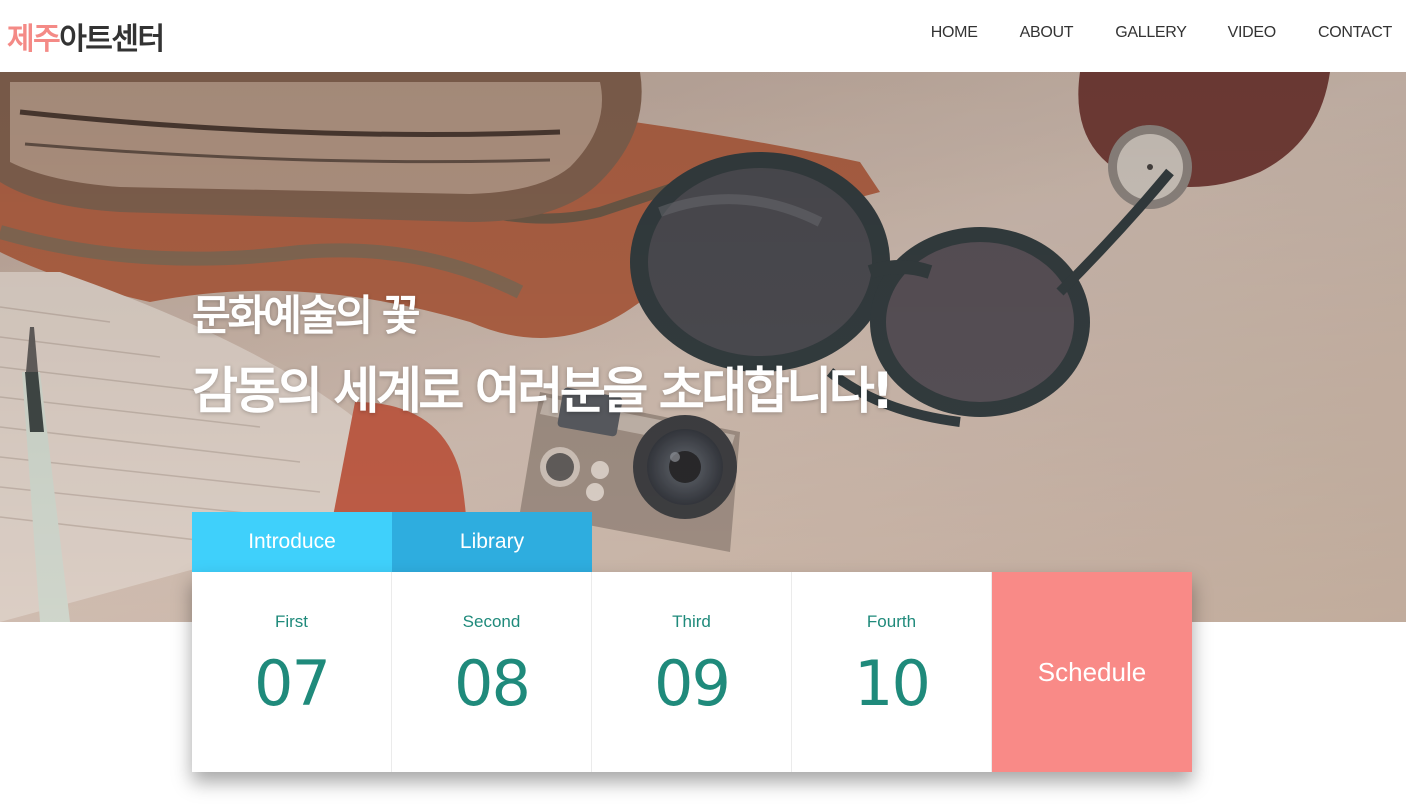 This screenshot has width=1406, height=804. I want to click on hero-subtitle: 감동의 세계로 여러분을 초대합니다!, so click(543, 391).